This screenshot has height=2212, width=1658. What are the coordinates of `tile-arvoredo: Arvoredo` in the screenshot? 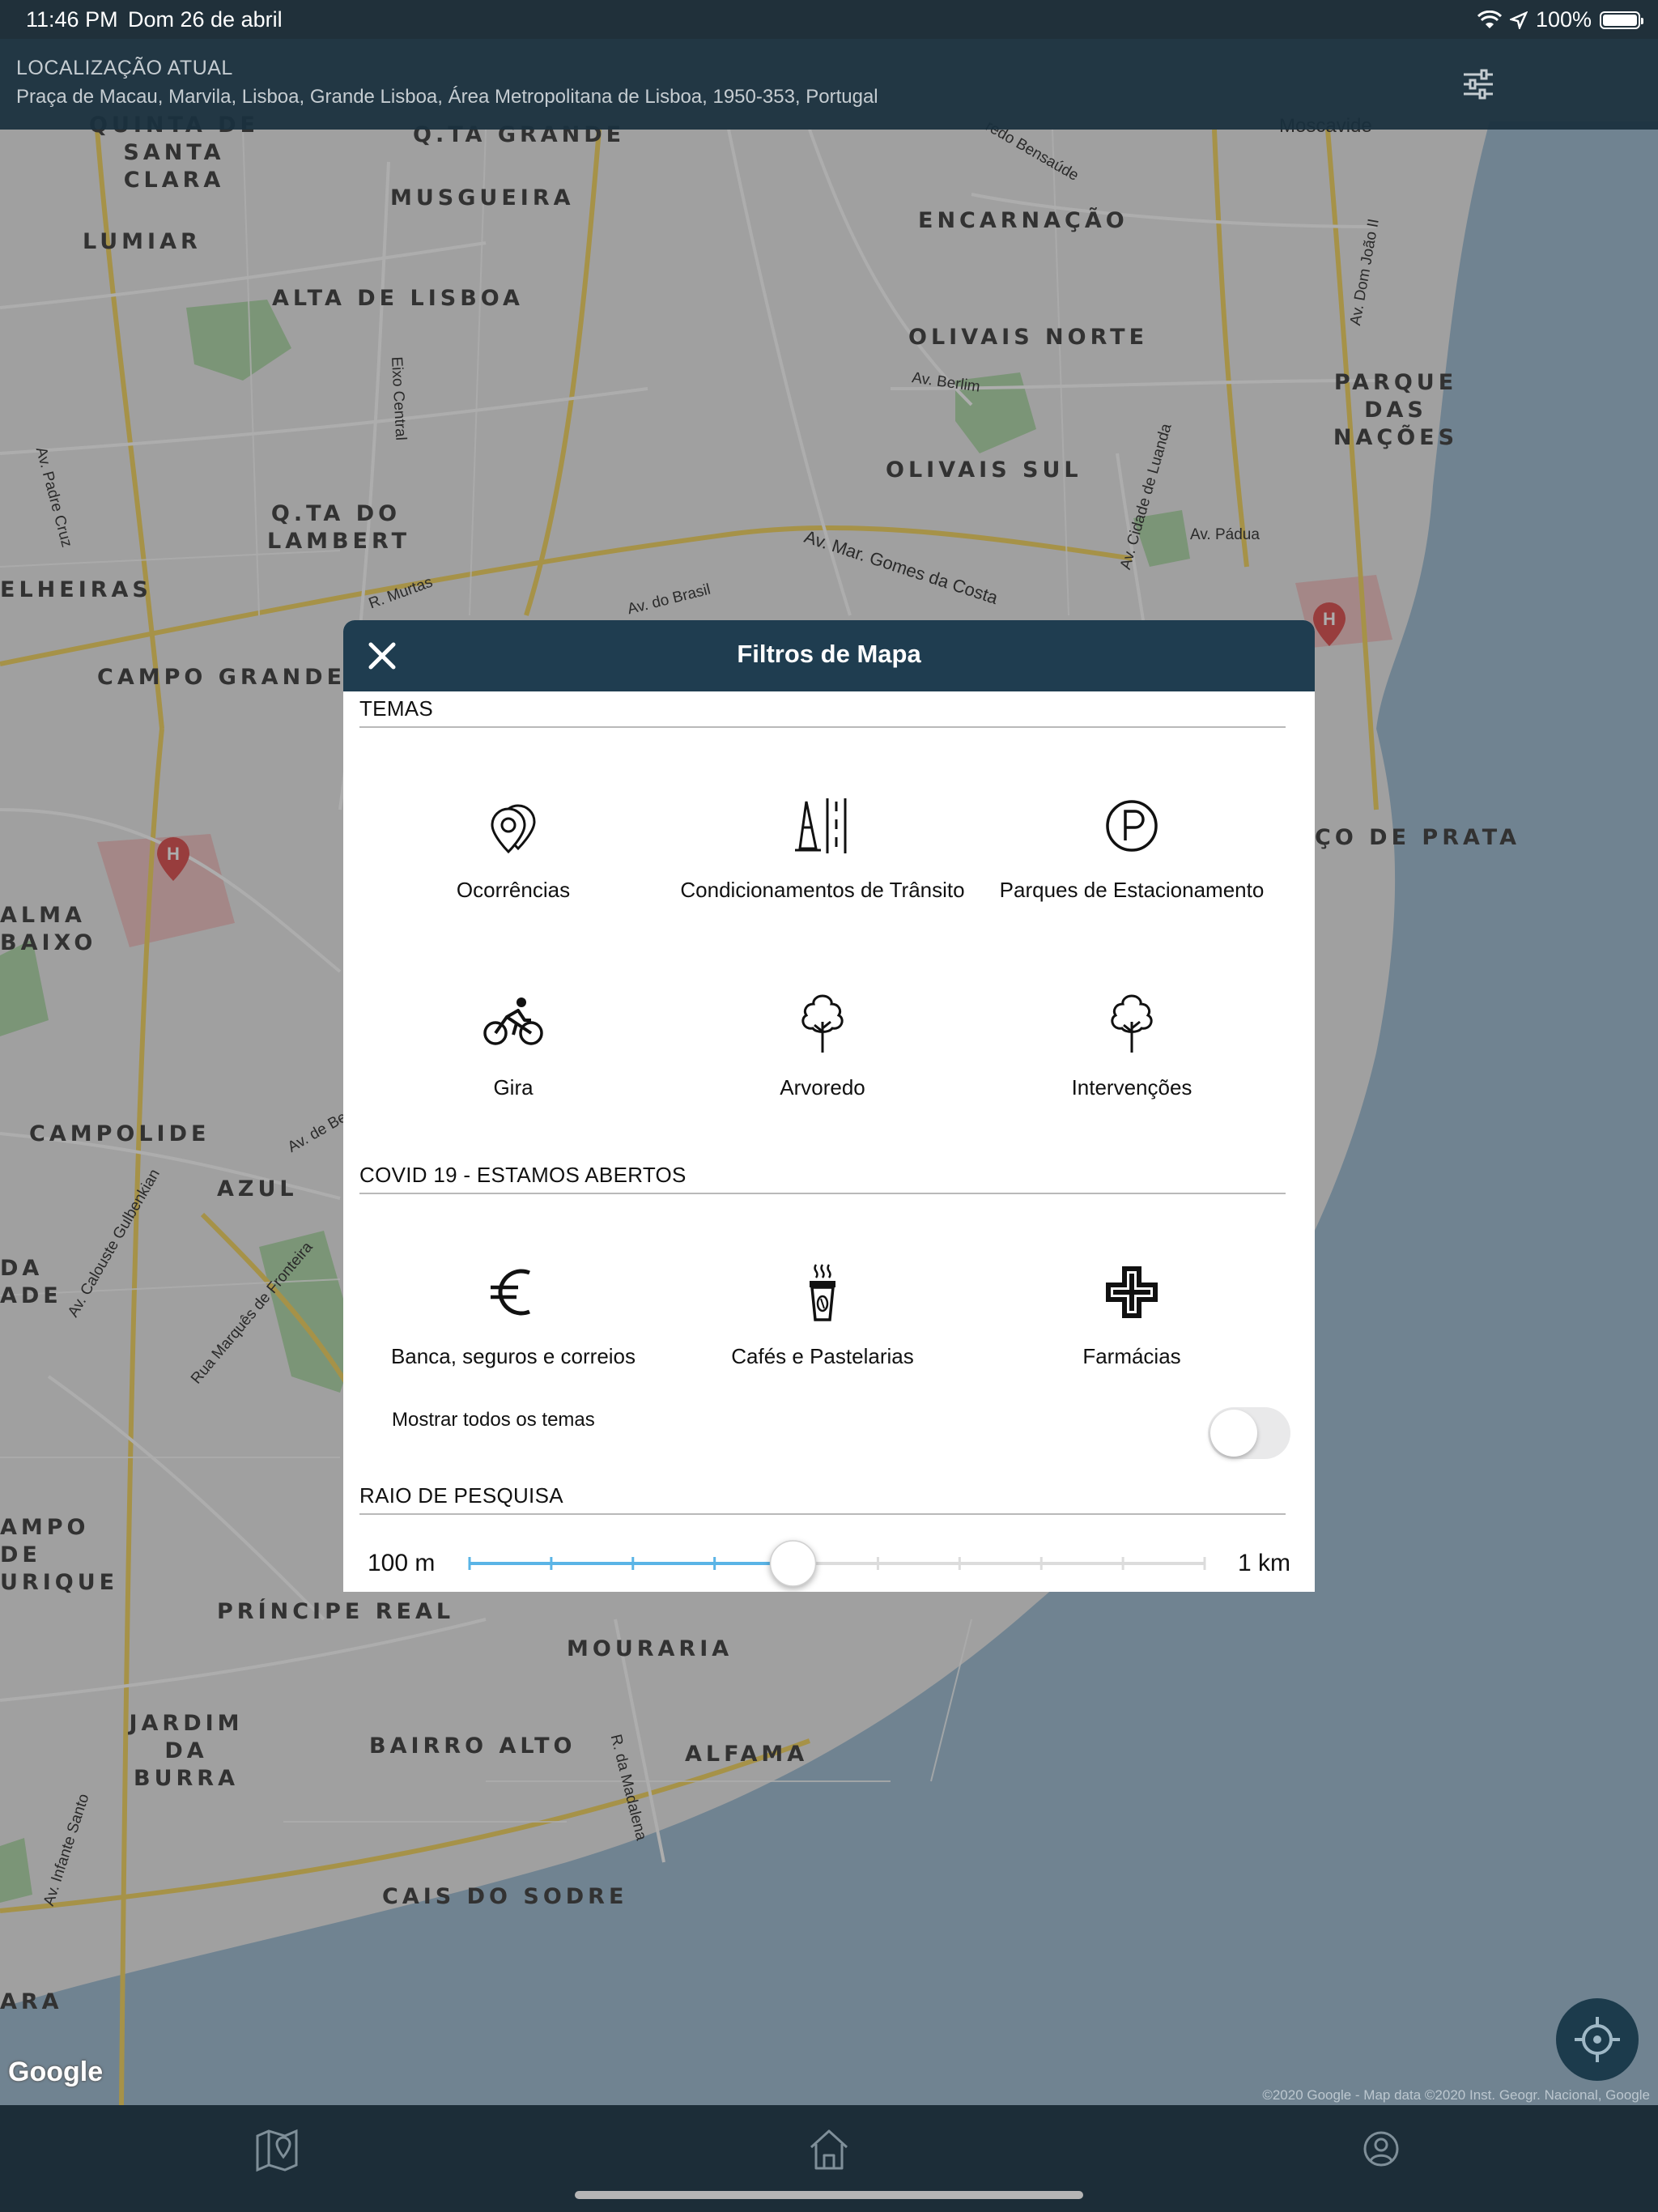 It's located at (822, 1046).